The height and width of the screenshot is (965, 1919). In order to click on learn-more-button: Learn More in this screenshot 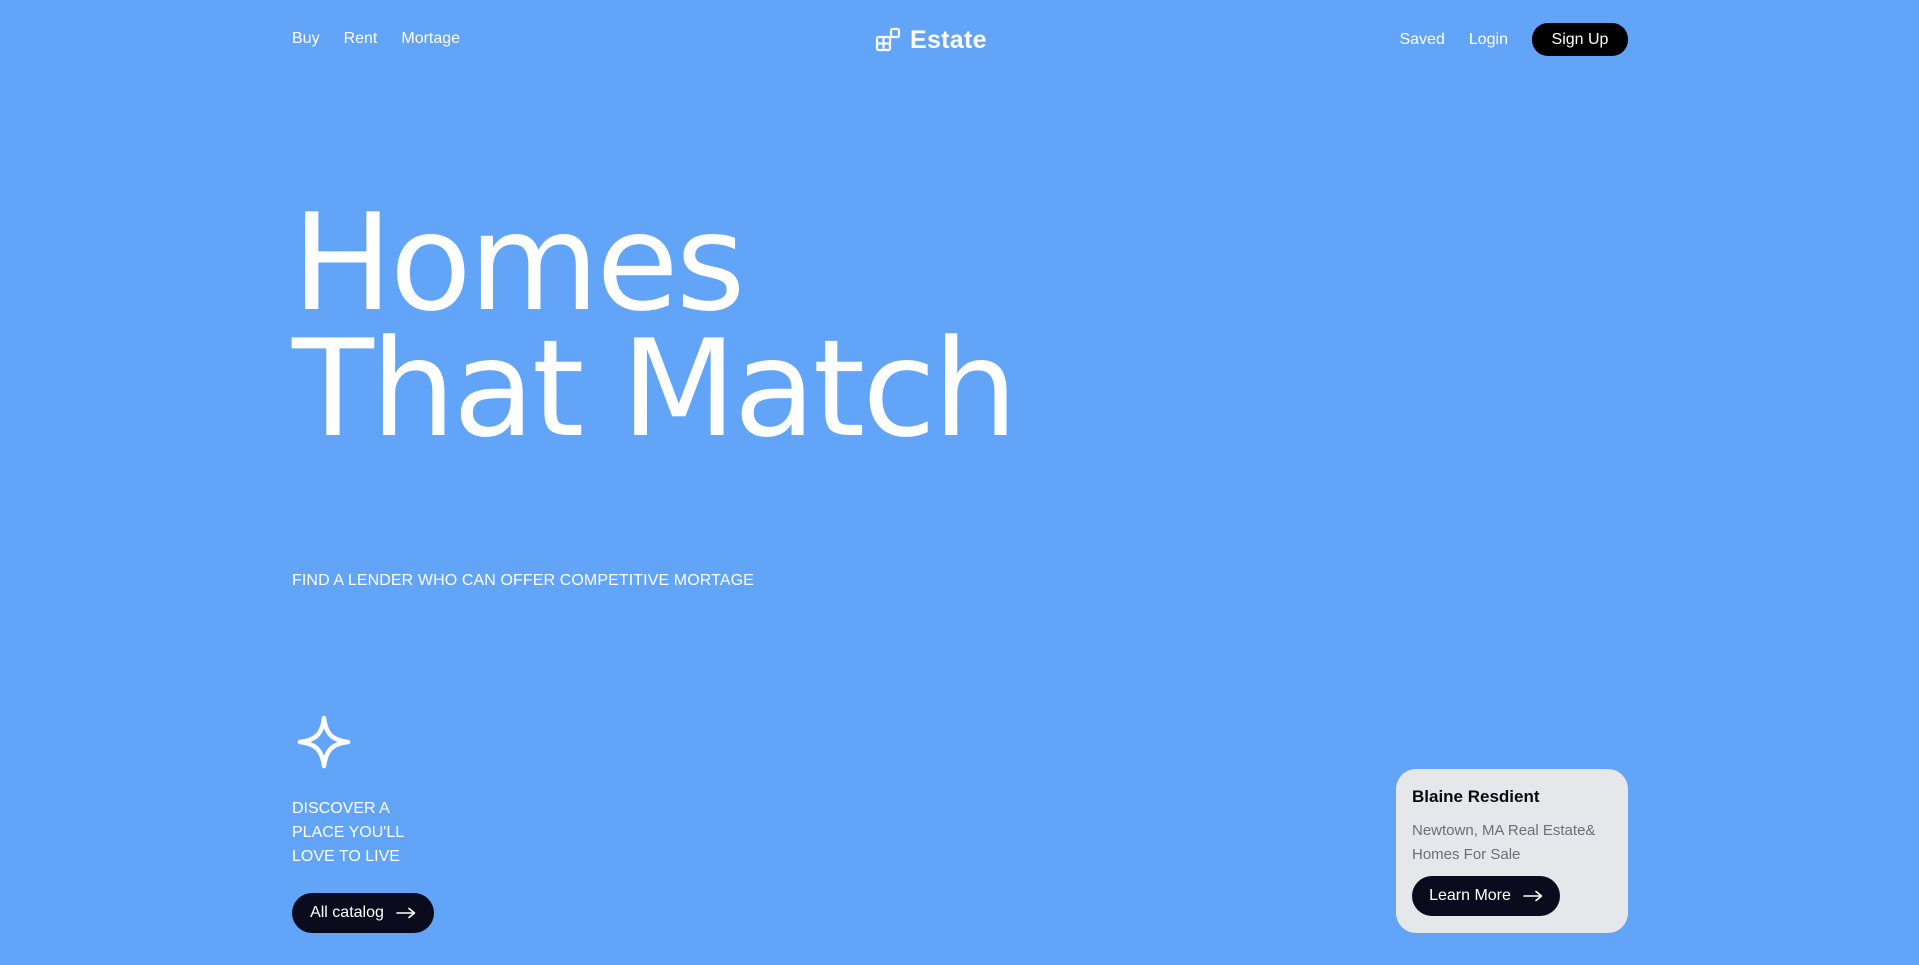, I will do `click(1486, 896)`.